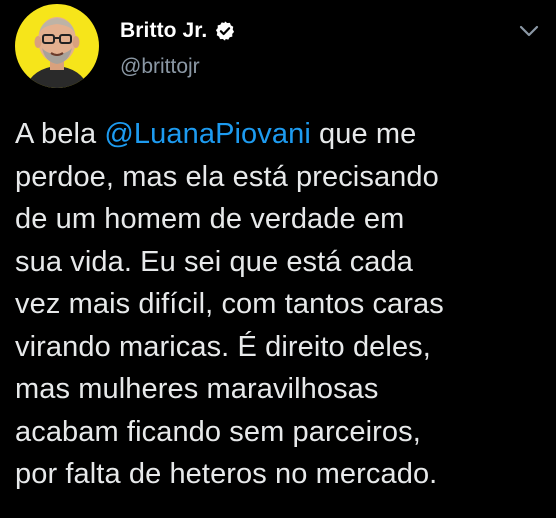  I want to click on tweet-line: por falta de heteros no mercado., so click(226, 474).